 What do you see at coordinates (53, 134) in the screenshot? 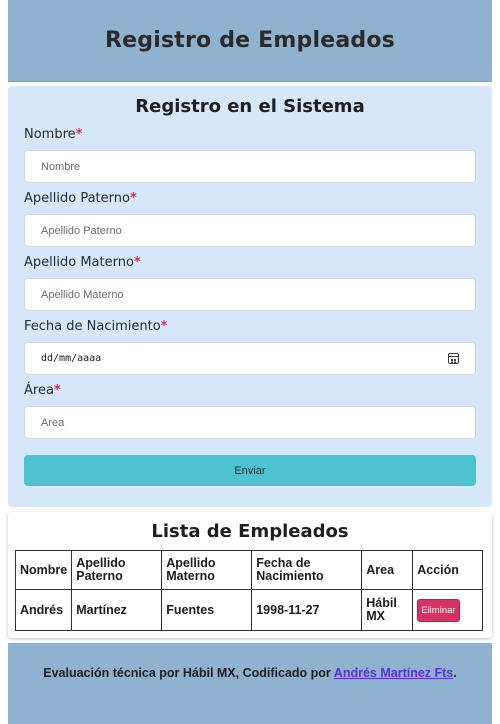
I see `nombre-label: Nombre*` at bounding box center [53, 134].